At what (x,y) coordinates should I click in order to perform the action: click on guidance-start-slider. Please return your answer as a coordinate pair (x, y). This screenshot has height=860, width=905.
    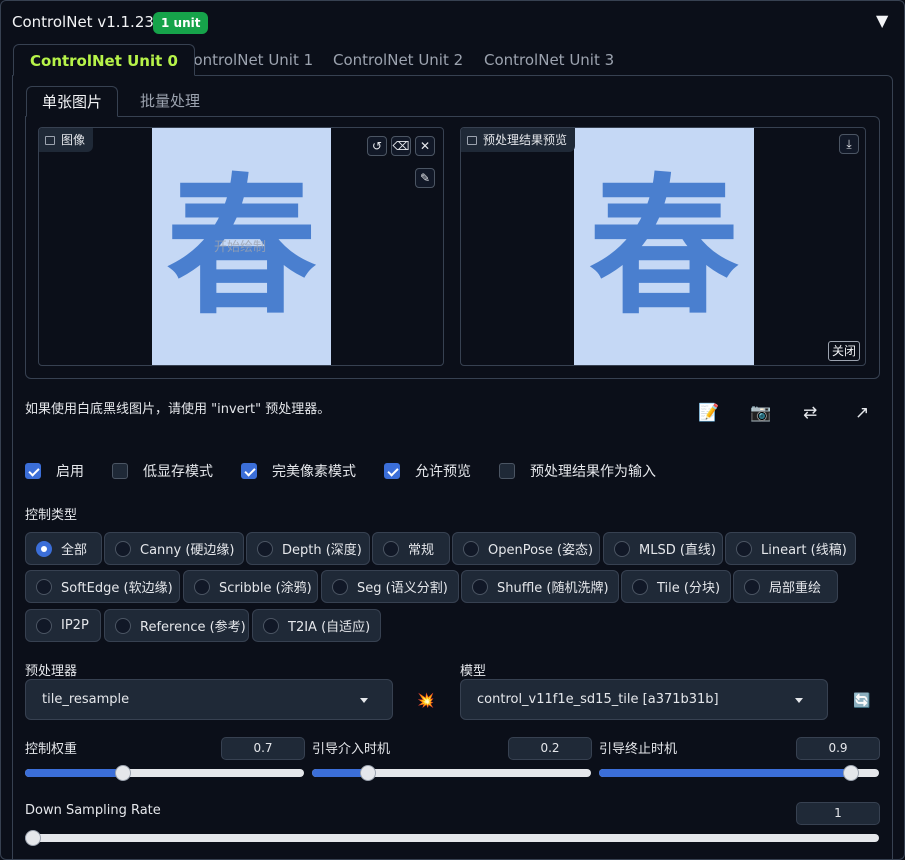
    Looking at the image, I should click on (451, 773).